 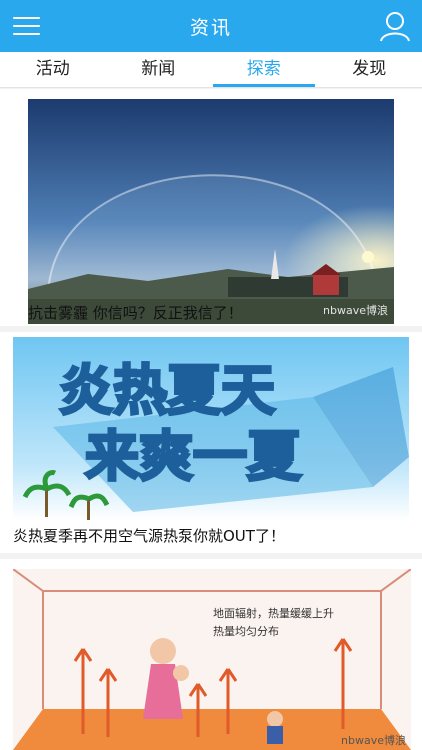 I want to click on article-title: 炎热夏季再不用空气源热泵你就OUT了！, so click(x=149, y=536).